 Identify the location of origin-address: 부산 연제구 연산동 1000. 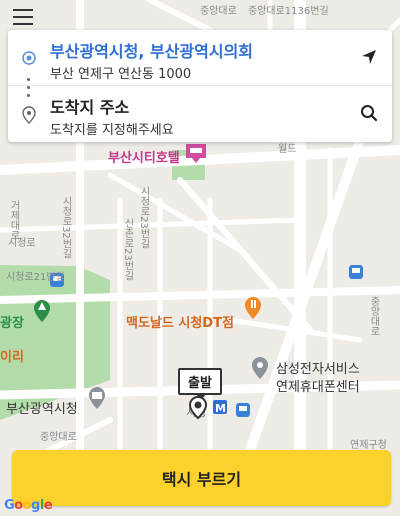
(121, 74).